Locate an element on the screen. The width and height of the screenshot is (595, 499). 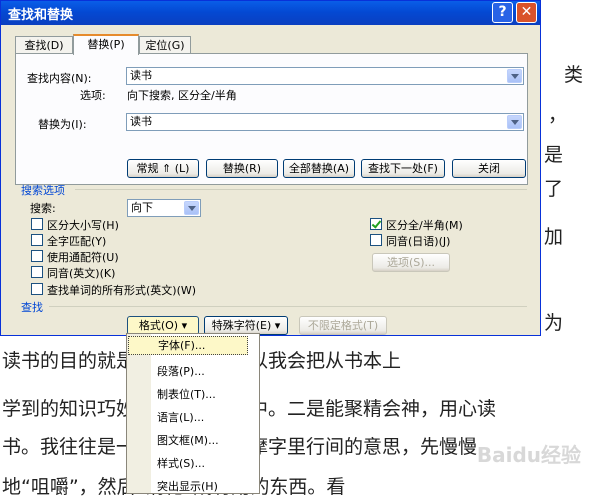
title-bar: 查找和替换 ? ✕ is located at coordinates (270, 13).